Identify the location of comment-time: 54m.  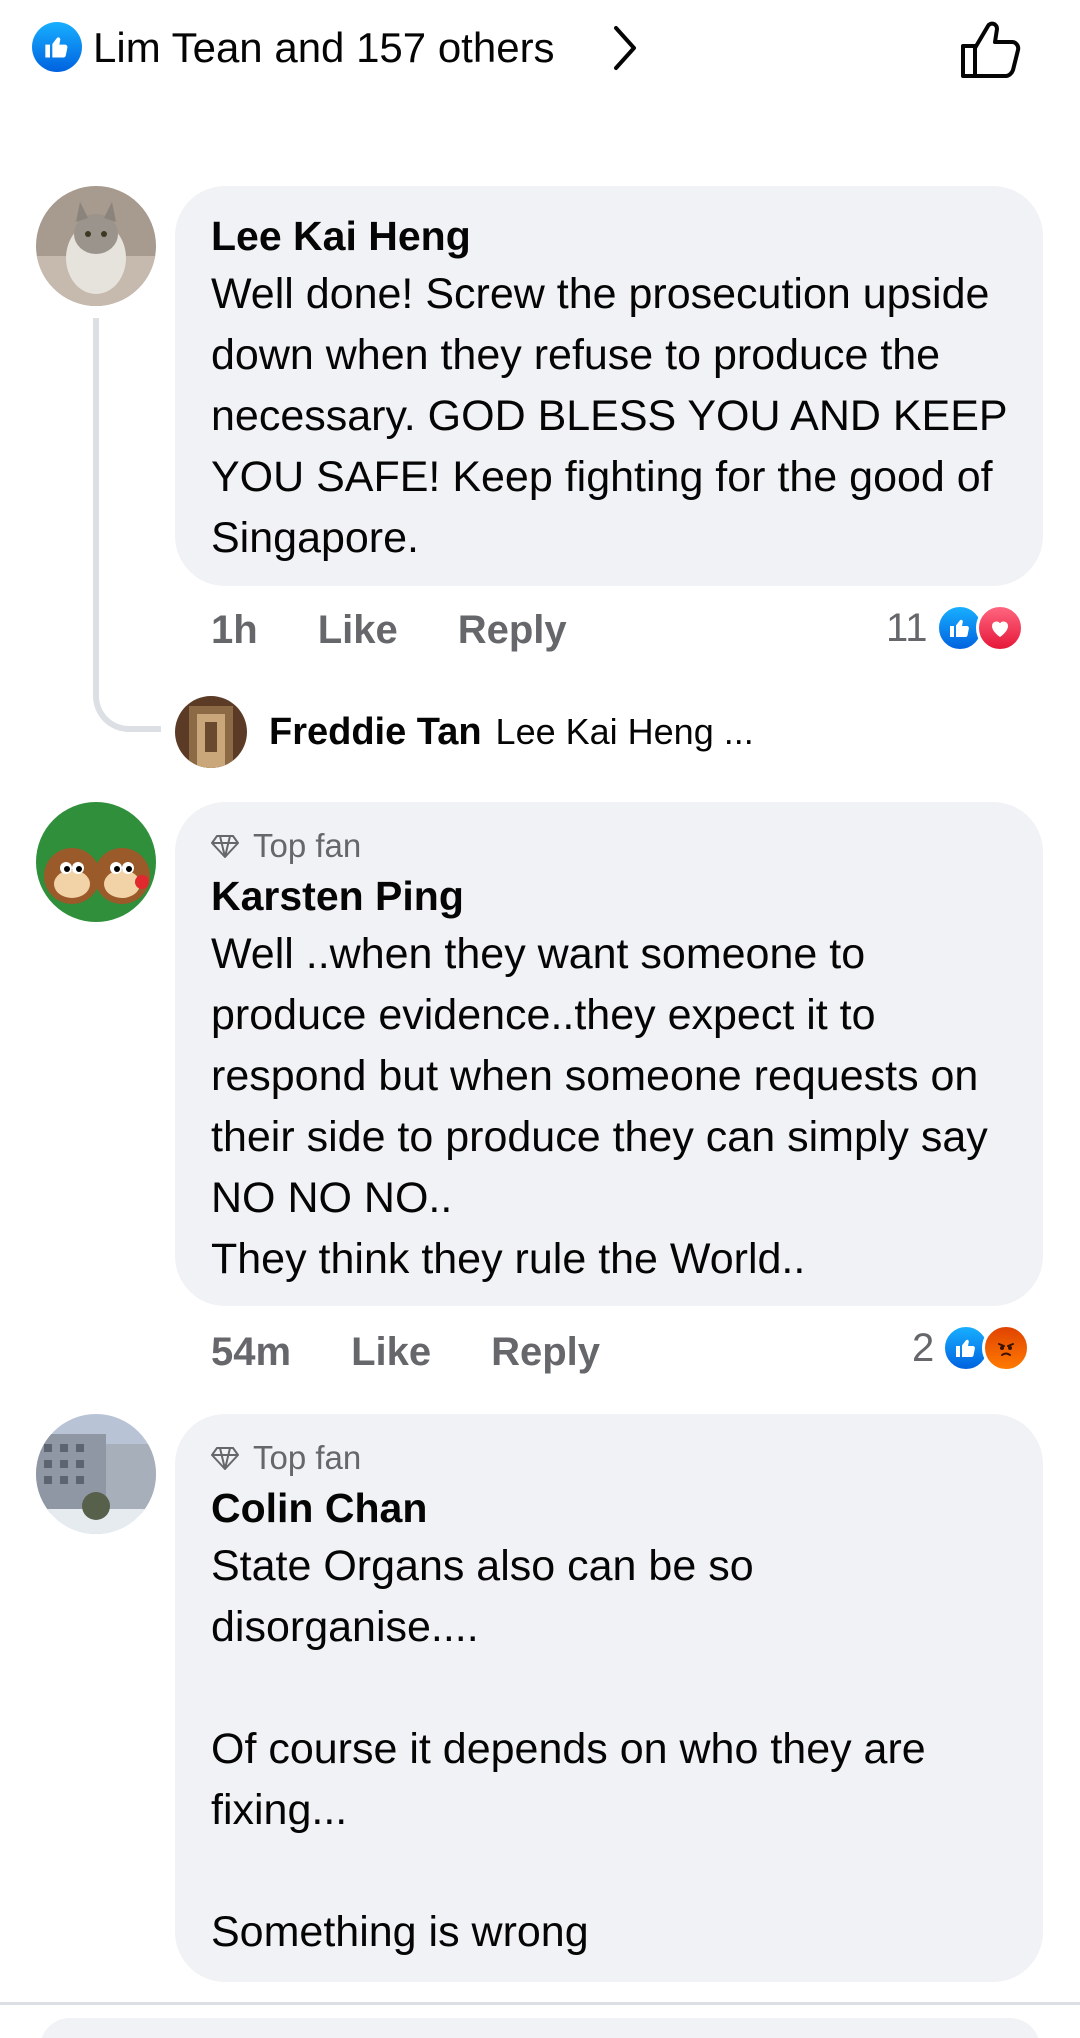
(251, 1351).